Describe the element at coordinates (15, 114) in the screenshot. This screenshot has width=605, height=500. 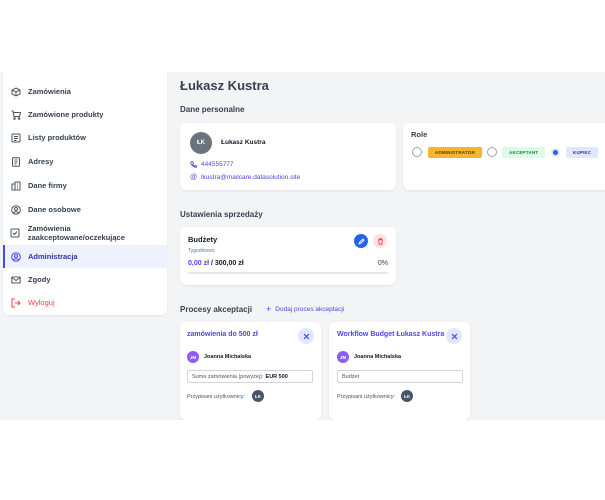
I see `cart-icon` at that location.